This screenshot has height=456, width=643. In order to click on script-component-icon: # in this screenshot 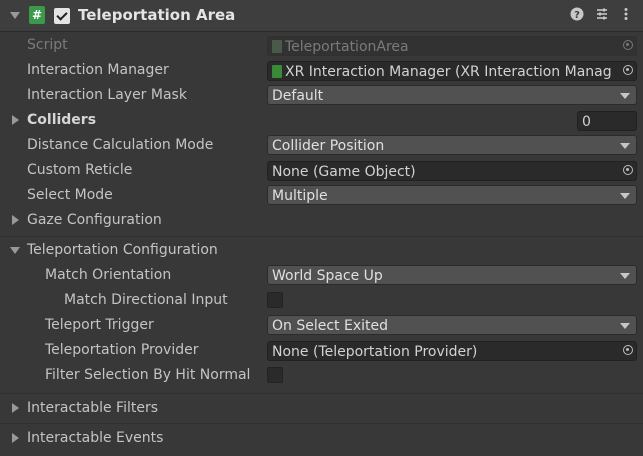, I will do `click(37, 15)`.